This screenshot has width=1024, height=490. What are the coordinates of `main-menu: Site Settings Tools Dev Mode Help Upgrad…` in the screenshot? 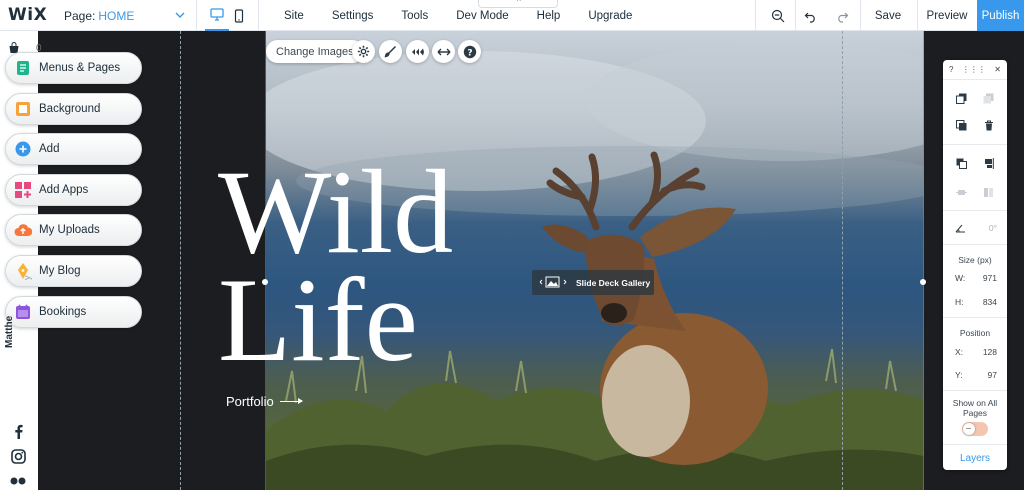 It's located at (458, 15).